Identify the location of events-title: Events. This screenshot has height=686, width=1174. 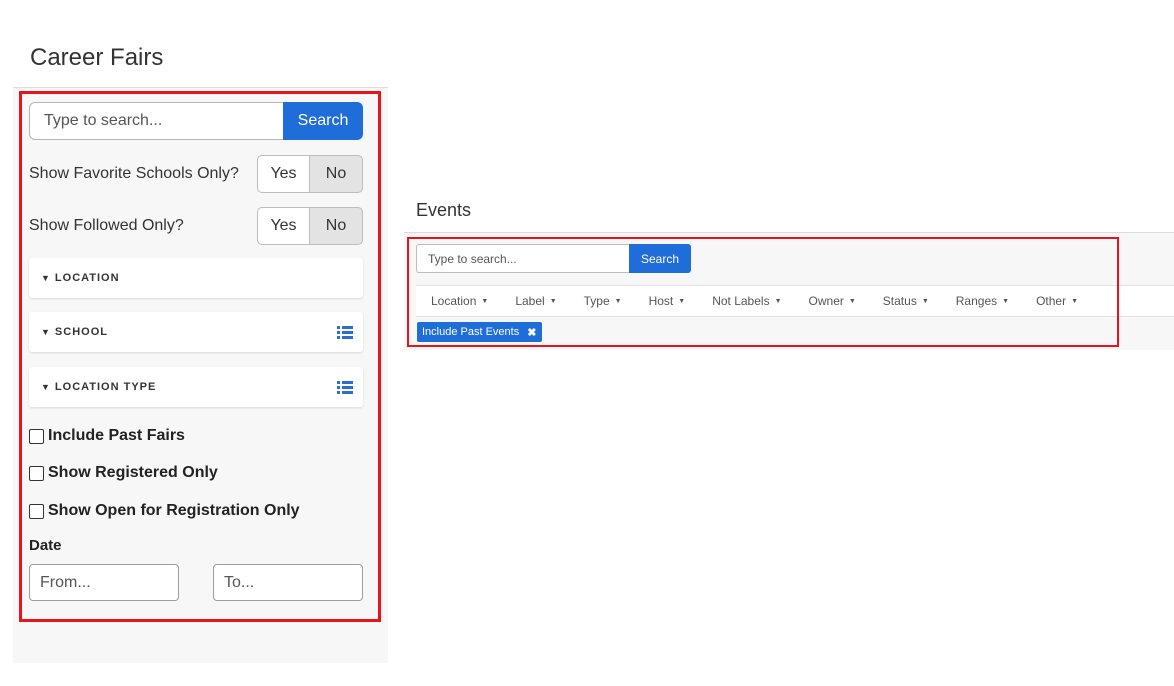
(444, 210).